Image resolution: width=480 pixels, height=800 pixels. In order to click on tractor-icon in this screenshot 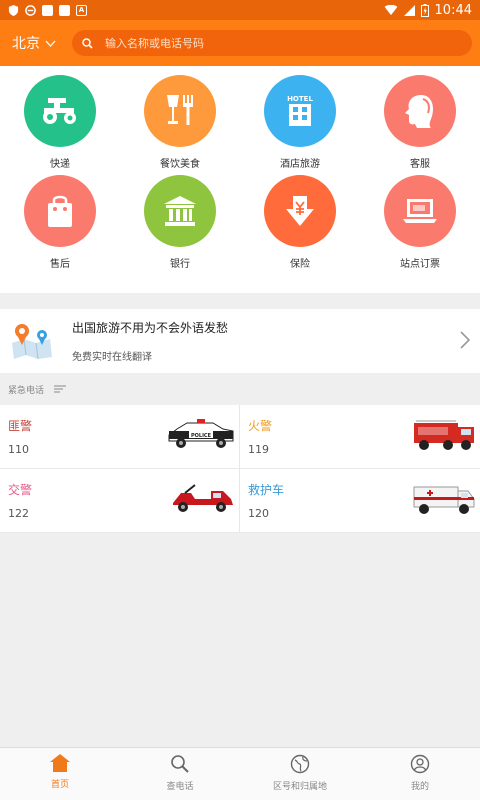, I will do `click(60, 111)`.